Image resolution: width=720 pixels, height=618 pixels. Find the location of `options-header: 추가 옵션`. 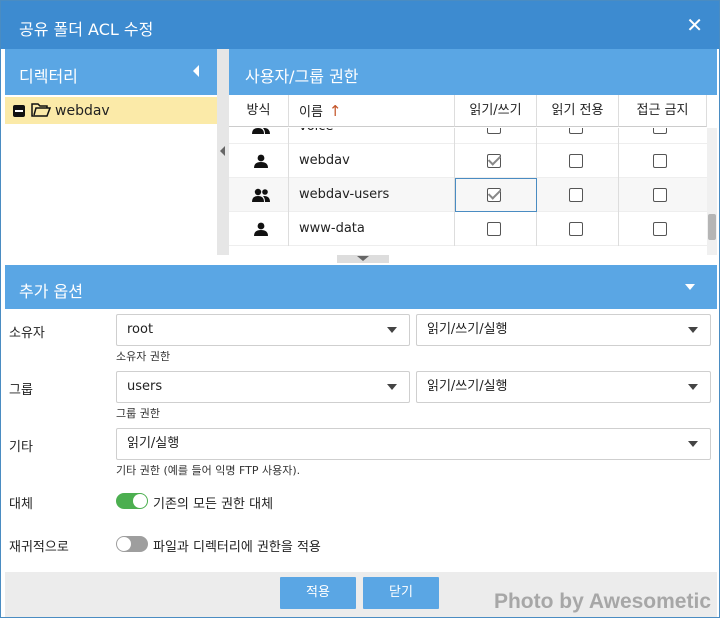

options-header: 추가 옵션 is located at coordinates (361, 287).